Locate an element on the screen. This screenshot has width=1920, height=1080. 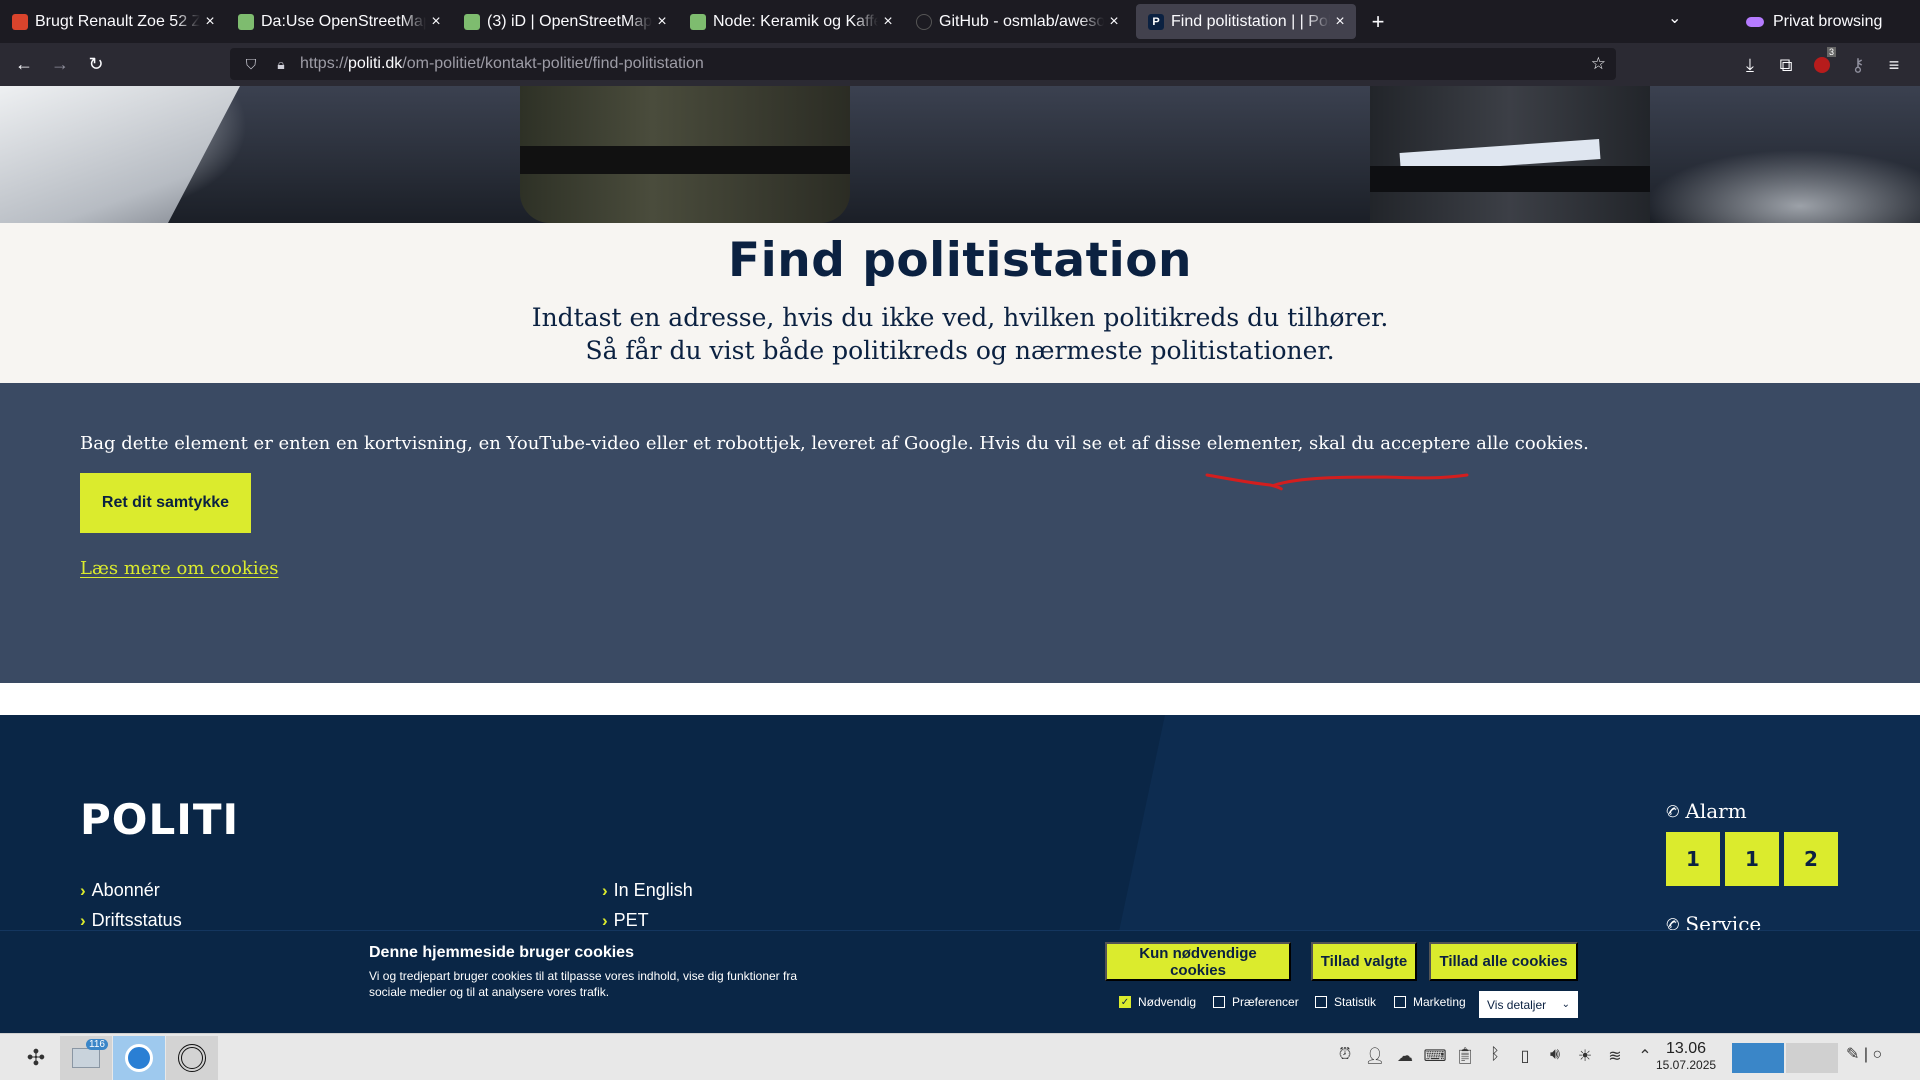
key-icon: ⚷ is located at coordinates (1858, 65).